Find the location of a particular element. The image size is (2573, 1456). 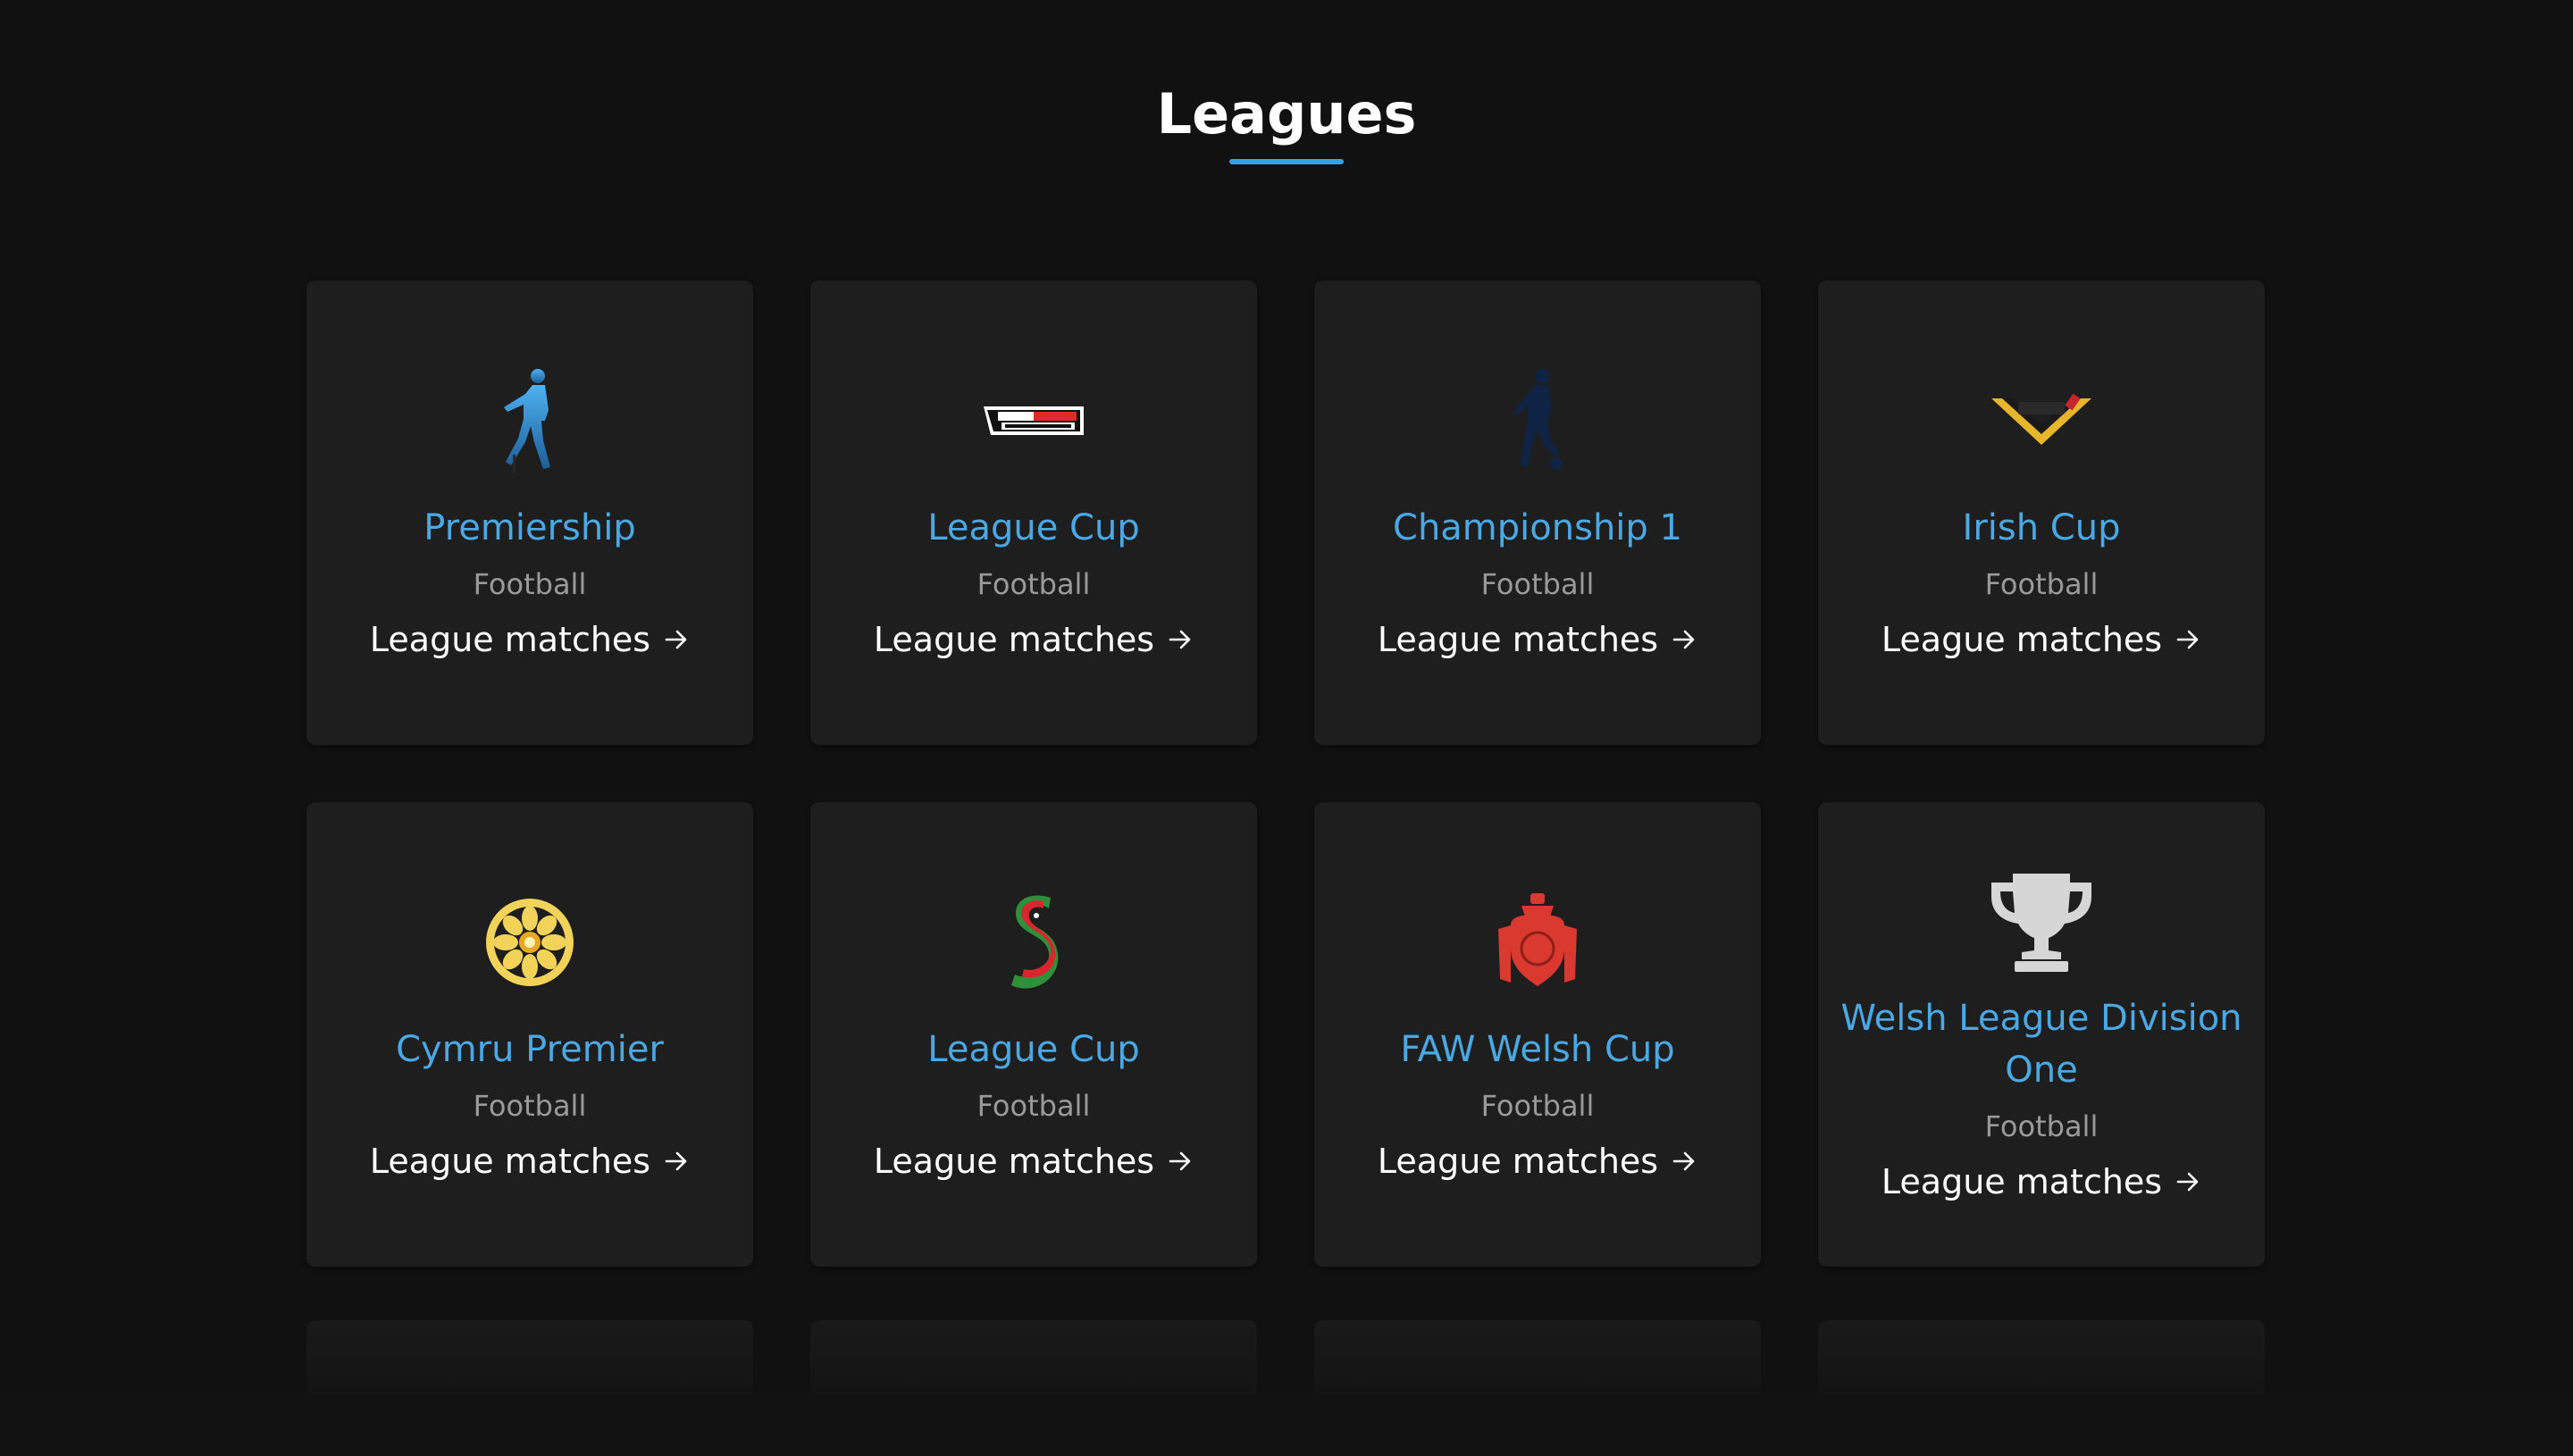

bottom-fade-overlay is located at coordinates (1286, 1424).